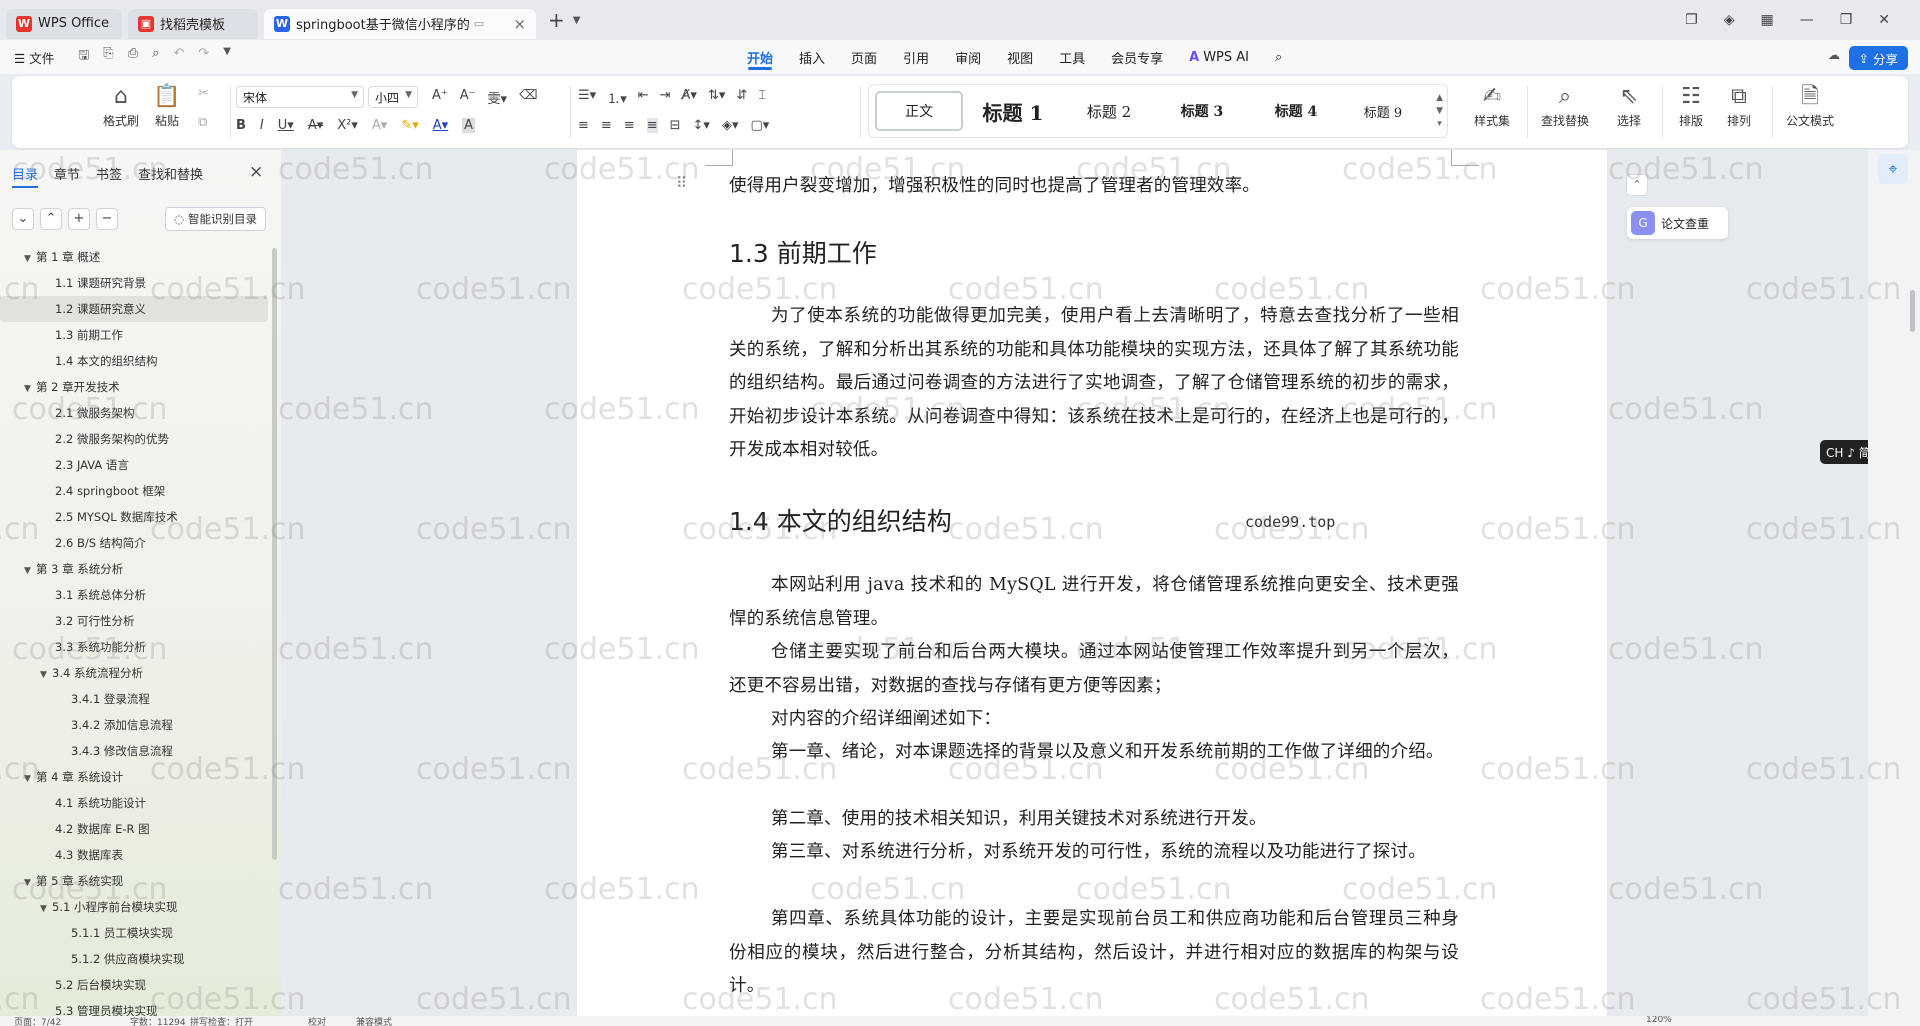 The width and height of the screenshot is (1920, 1026). What do you see at coordinates (528, 97) in the screenshot?
I see `clear-format-icon: ⌫` at bounding box center [528, 97].